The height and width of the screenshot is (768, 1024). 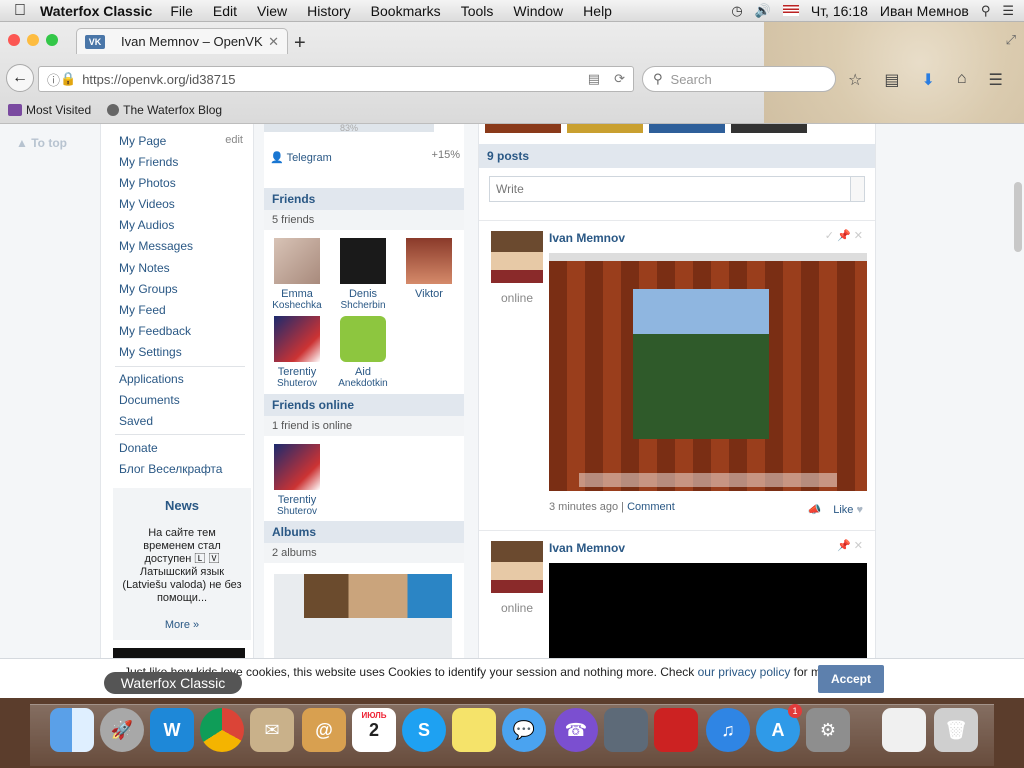 What do you see at coordinates (986, 11) in the screenshot?
I see `spotlight-icon: ⚲` at bounding box center [986, 11].